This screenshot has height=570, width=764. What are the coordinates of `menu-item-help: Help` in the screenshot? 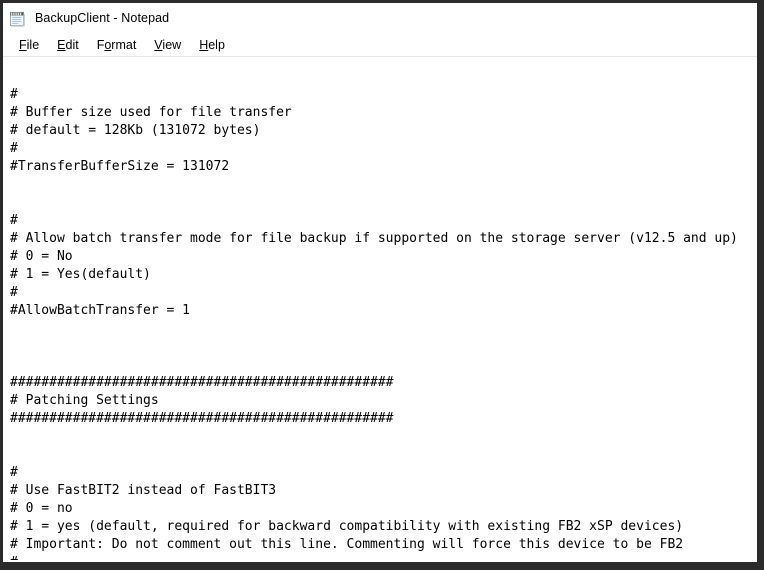 It's located at (212, 45).